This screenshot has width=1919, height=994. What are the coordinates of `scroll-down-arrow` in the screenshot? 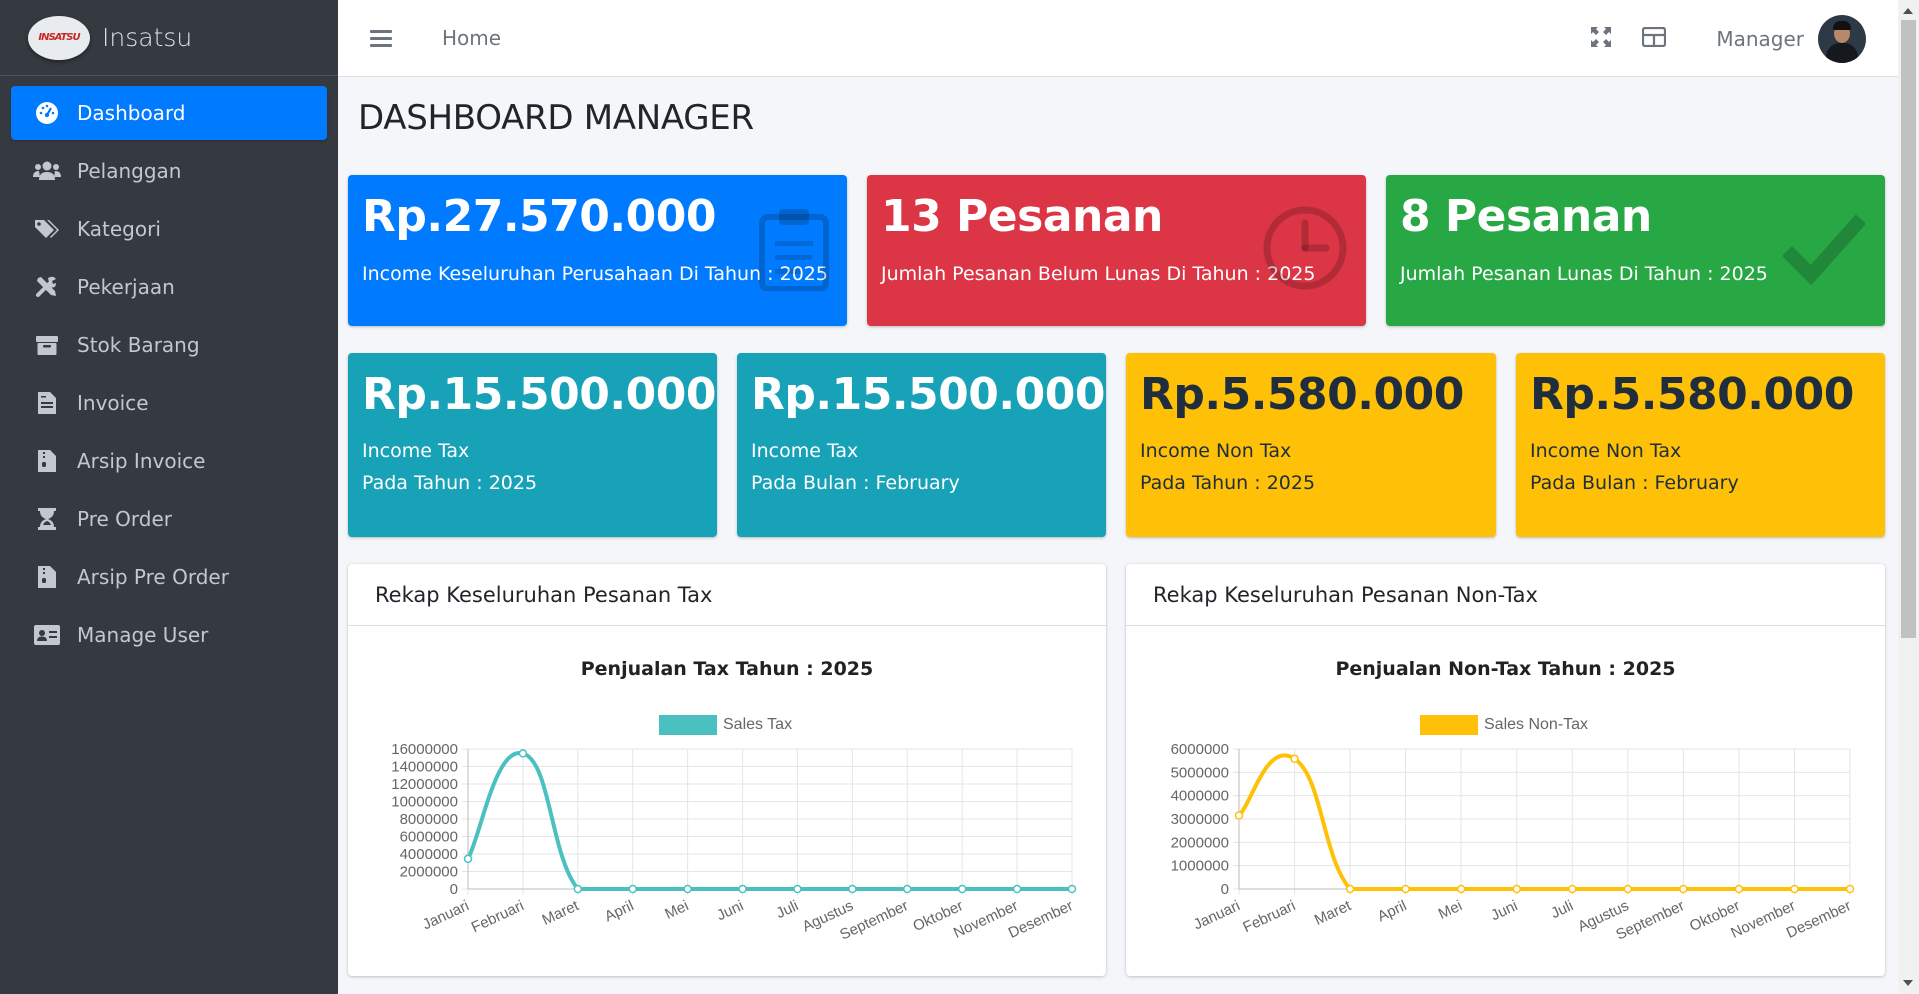 It's located at (1908, 983).